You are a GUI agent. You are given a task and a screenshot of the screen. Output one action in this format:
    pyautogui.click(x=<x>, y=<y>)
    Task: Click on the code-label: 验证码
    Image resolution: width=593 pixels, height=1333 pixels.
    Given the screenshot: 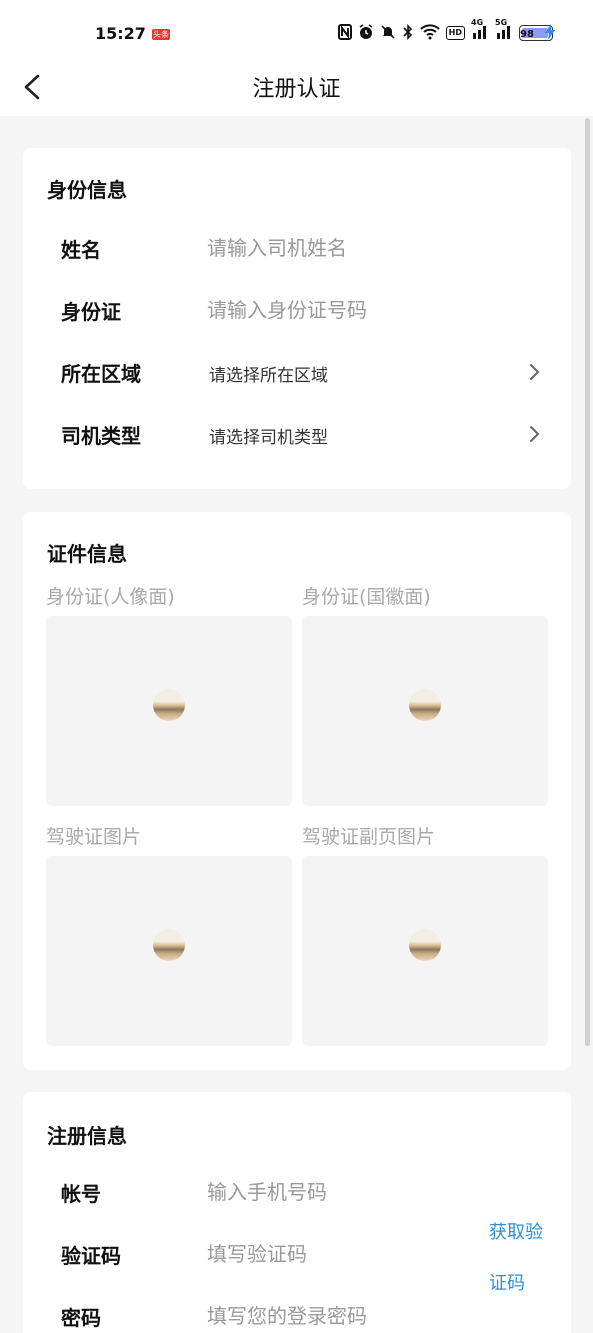 What is the action you would take?
    pyautogui.click(x=91, y=1256)
    